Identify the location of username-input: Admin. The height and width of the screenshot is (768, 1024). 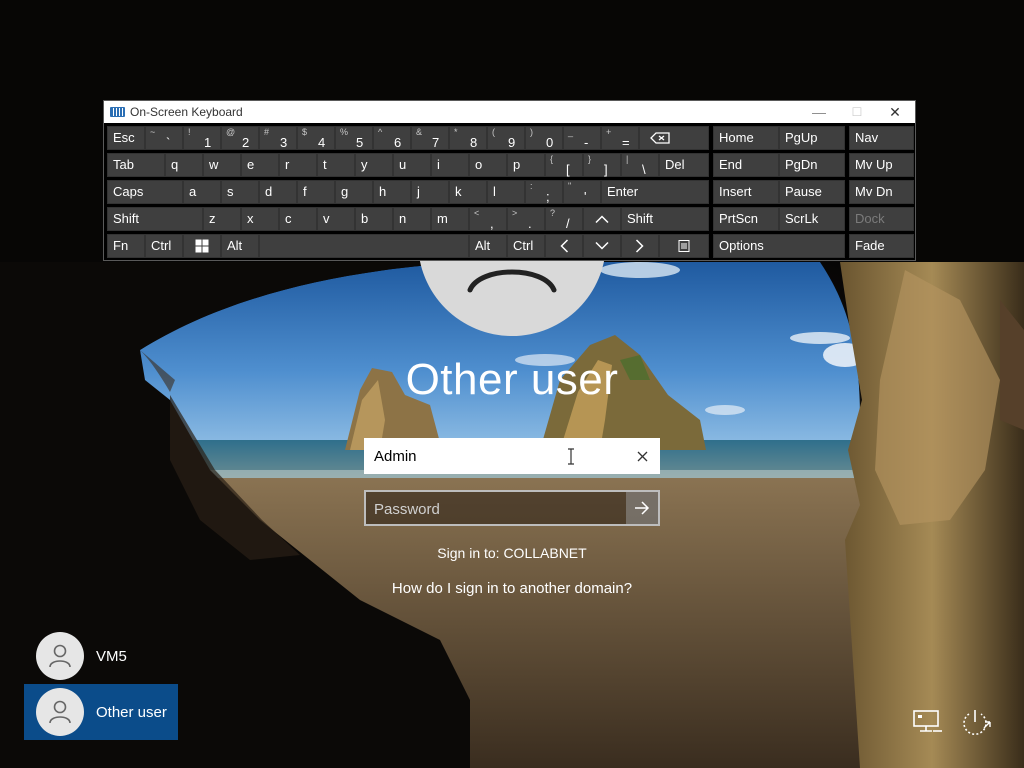
(512, 456).